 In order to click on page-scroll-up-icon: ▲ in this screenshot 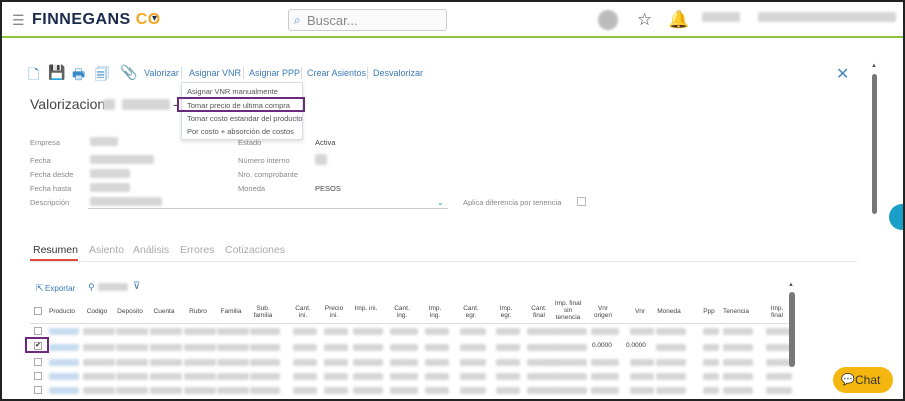, I will do `click(874, 66)`.